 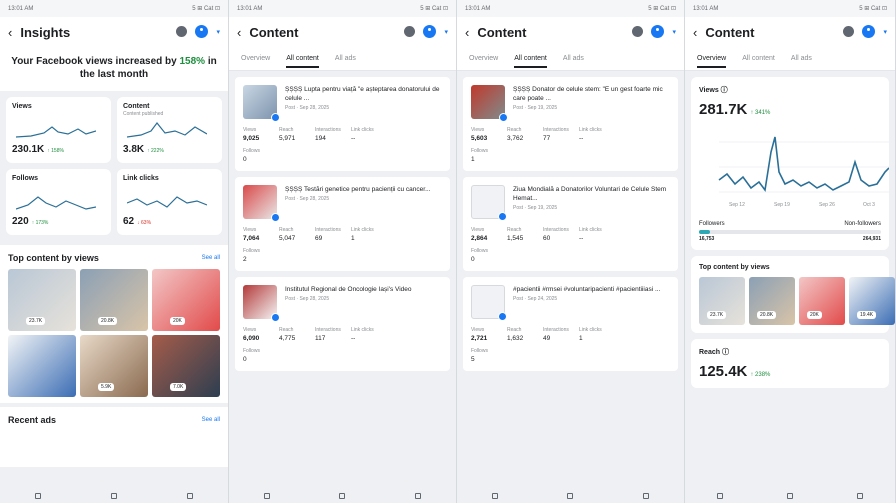 What do you see at coordinates (478, 8) in the screenshot?
I see `status-time: 13:01 AM` at bounding box center [478, 8].